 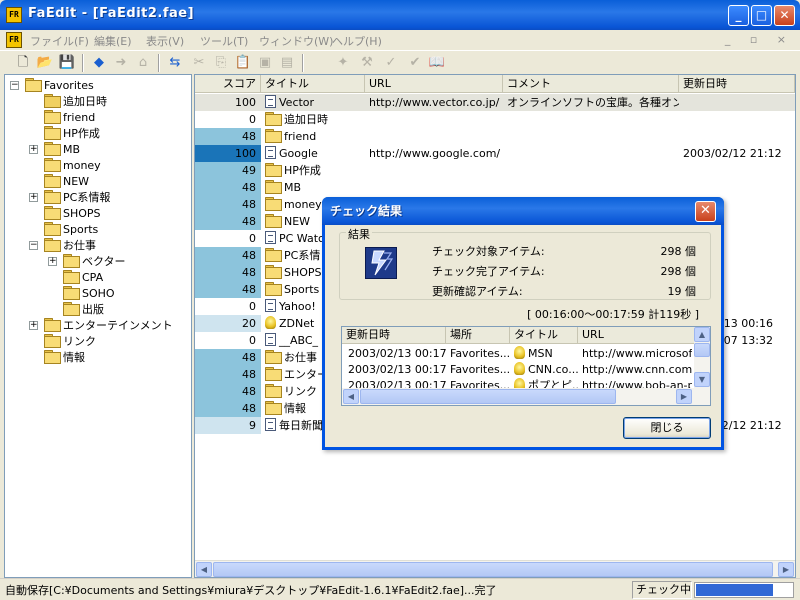 I want to click on close-button: ✕, so click(x=784, y=15).